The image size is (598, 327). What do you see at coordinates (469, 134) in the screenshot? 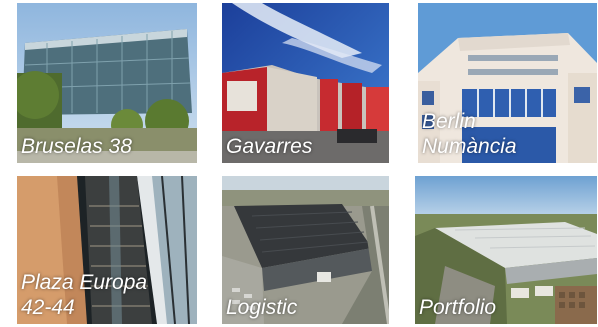
I see `tile-caption: Berlin Numància` at bounding box center [469, 134].